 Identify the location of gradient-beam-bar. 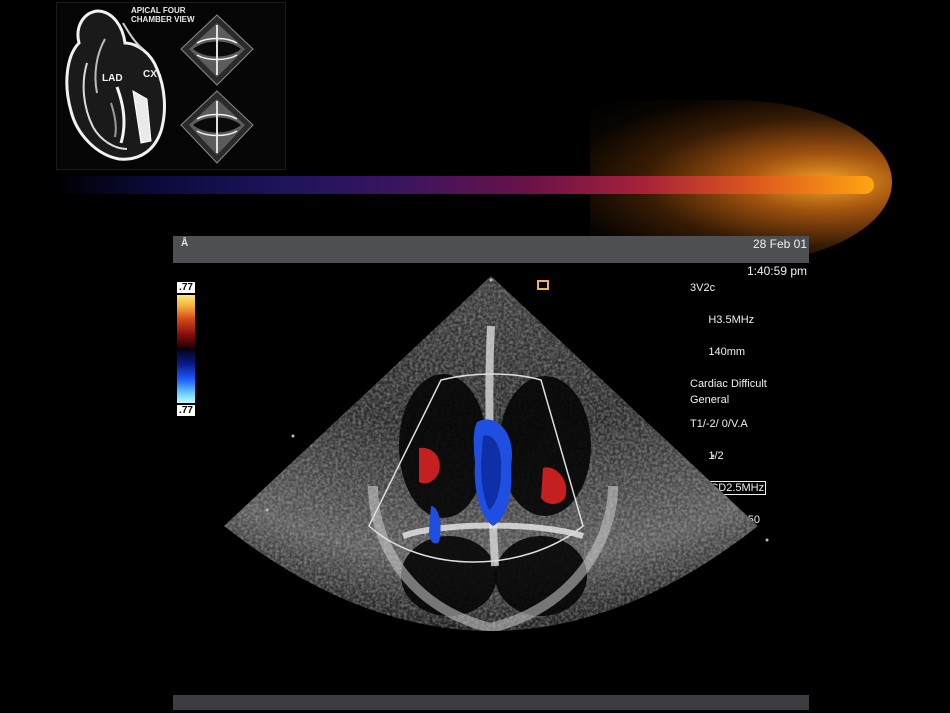
(464, 185).